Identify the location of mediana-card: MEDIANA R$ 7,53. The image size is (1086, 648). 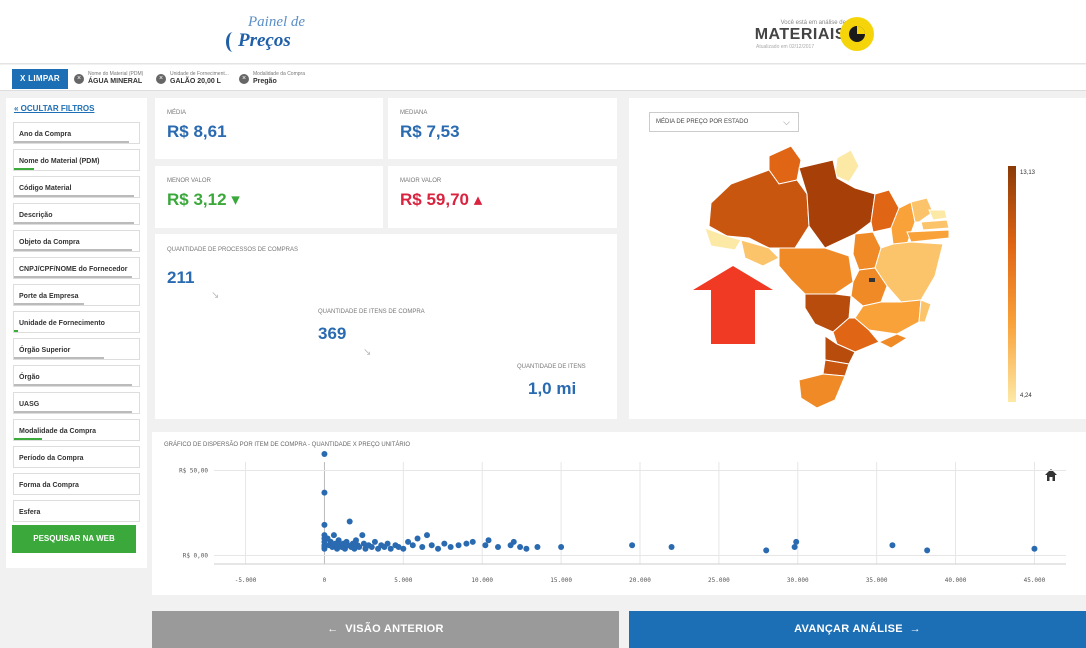
(502, 128).